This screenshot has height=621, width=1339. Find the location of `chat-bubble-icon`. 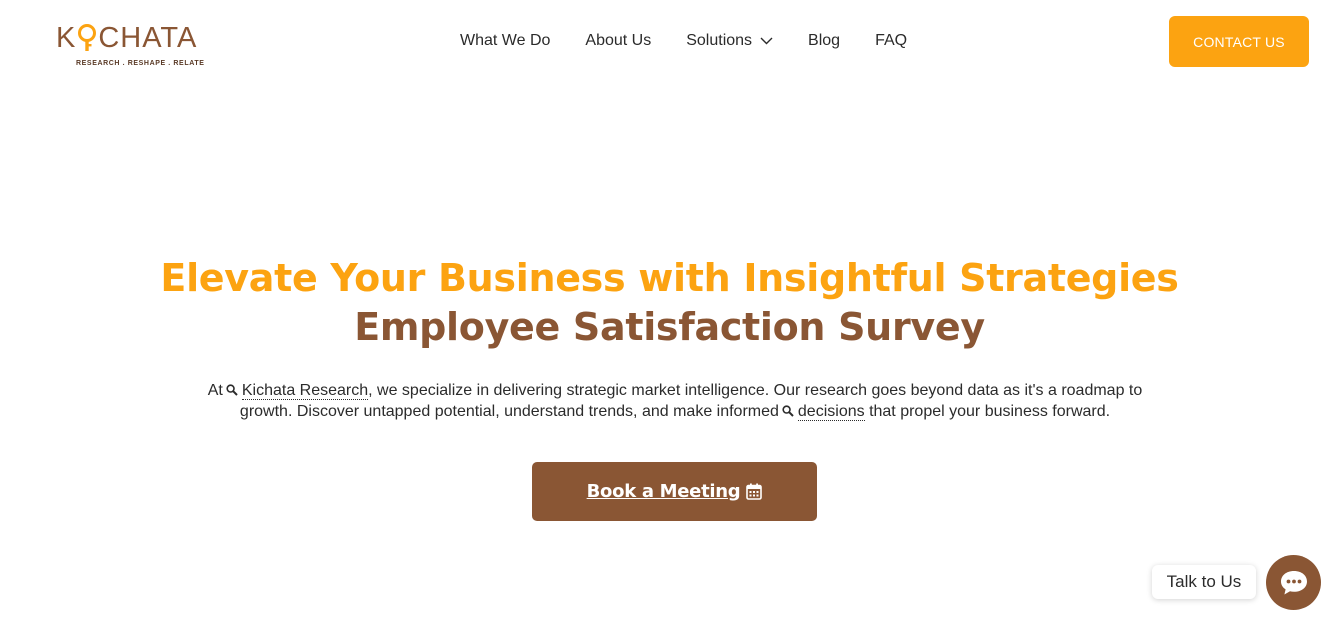

chat-bubble-icon is located at coordinates (1293, 582).